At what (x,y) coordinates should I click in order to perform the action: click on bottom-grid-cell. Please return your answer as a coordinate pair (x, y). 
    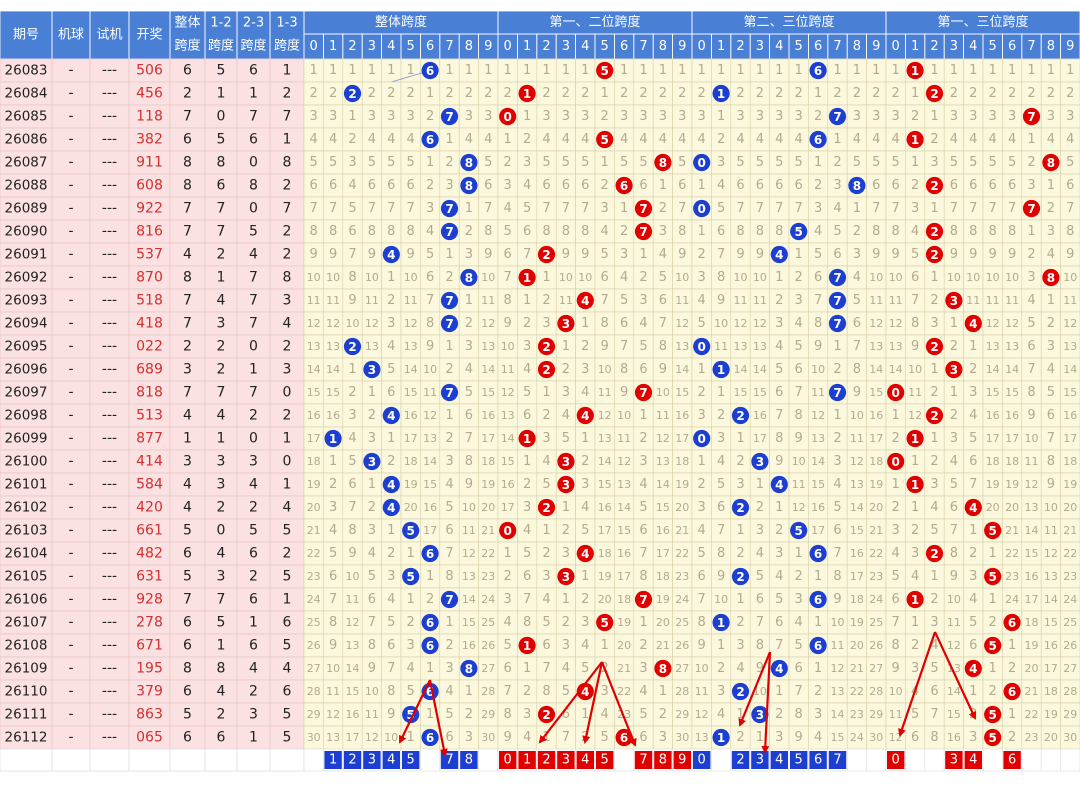
    Looking at the image, I should click on (1070, 760).